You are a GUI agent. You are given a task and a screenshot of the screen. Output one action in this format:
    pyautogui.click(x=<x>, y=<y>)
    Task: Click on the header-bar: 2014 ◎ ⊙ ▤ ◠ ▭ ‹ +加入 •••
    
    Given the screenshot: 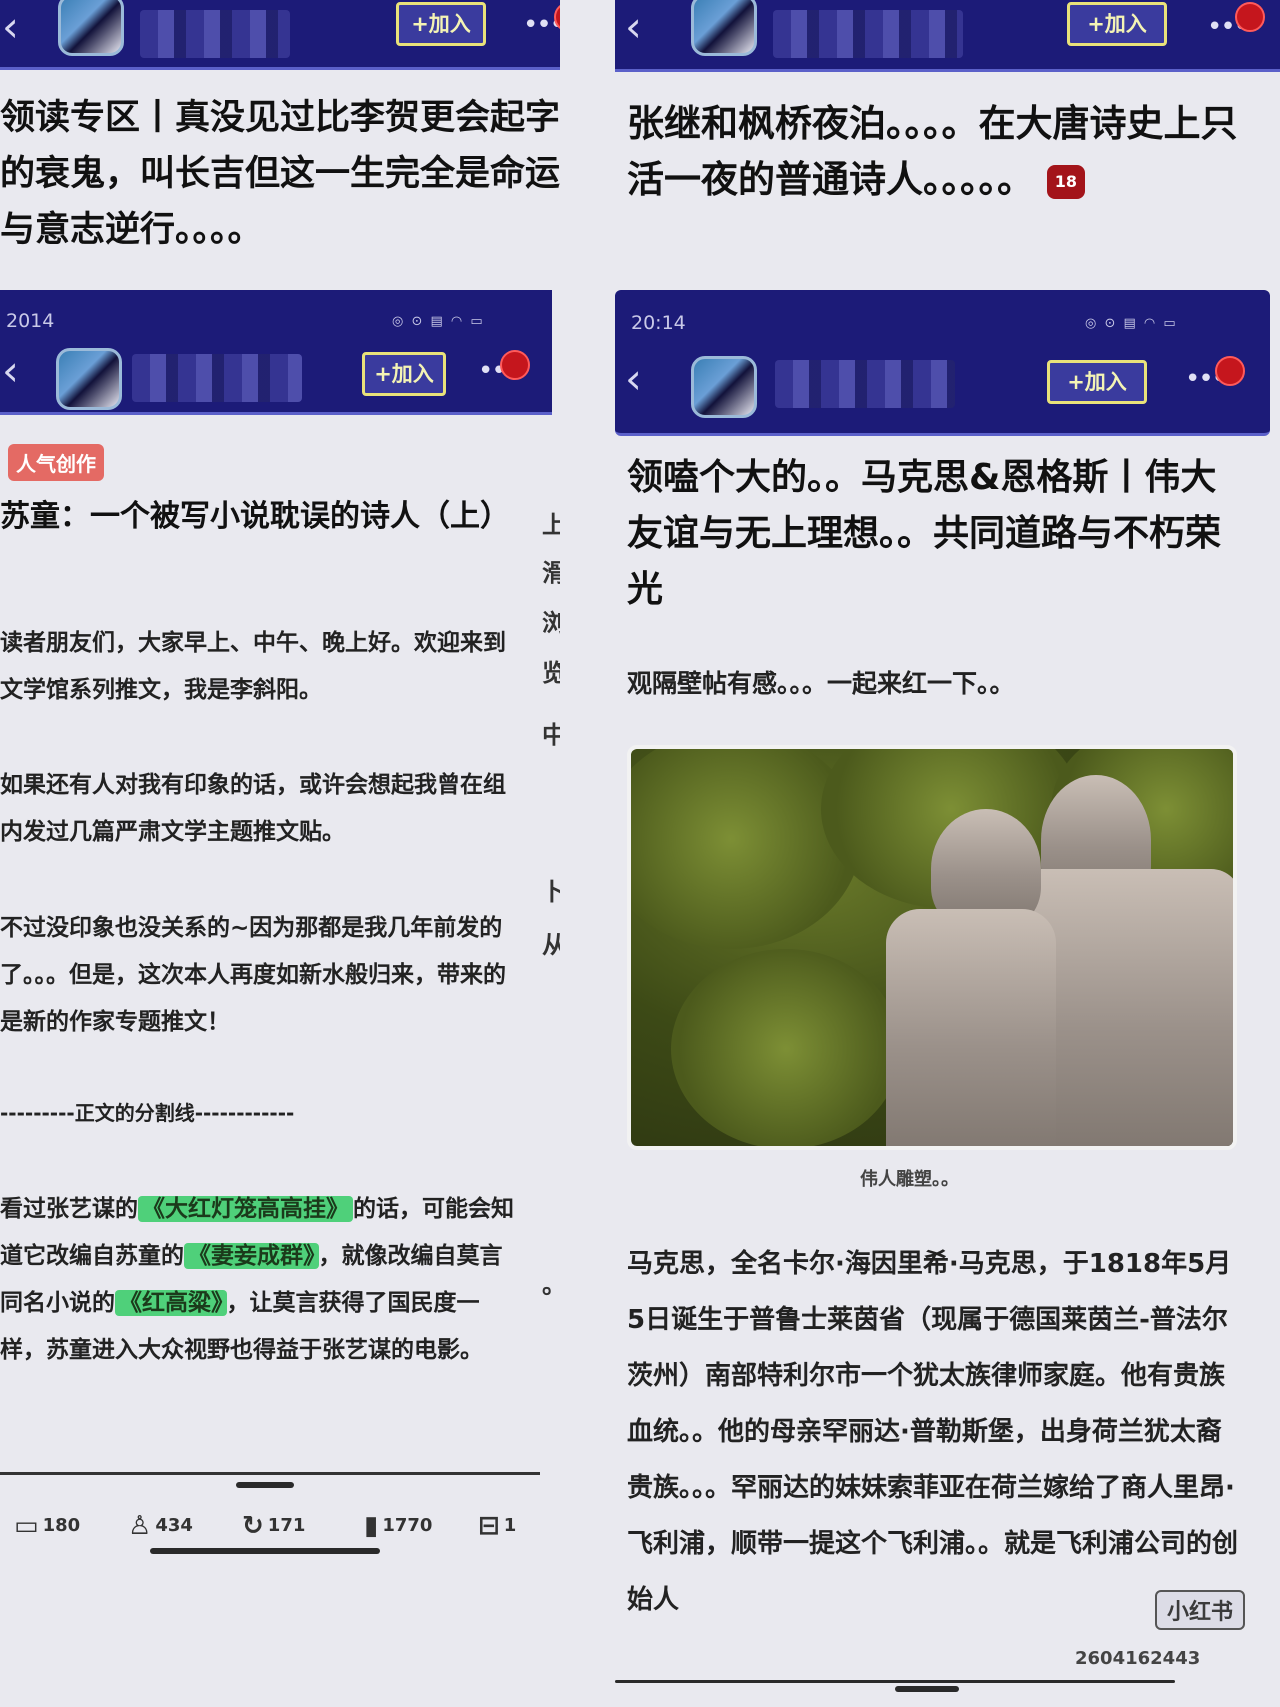 What is the action you would take?
    pyautogui.click(x=276, y=352)
    